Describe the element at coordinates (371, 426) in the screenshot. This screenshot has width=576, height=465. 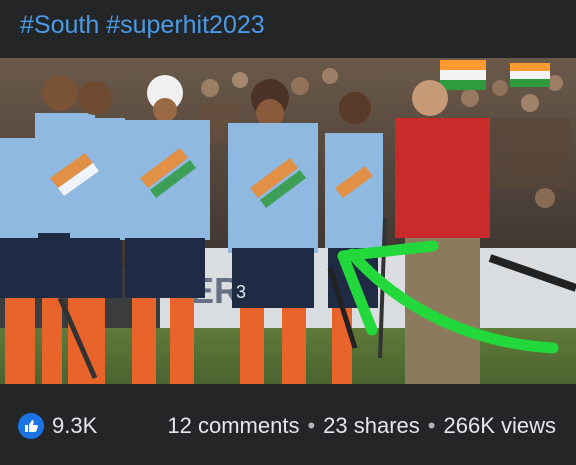
I see `shares-count-link: 23 shares` at that location.